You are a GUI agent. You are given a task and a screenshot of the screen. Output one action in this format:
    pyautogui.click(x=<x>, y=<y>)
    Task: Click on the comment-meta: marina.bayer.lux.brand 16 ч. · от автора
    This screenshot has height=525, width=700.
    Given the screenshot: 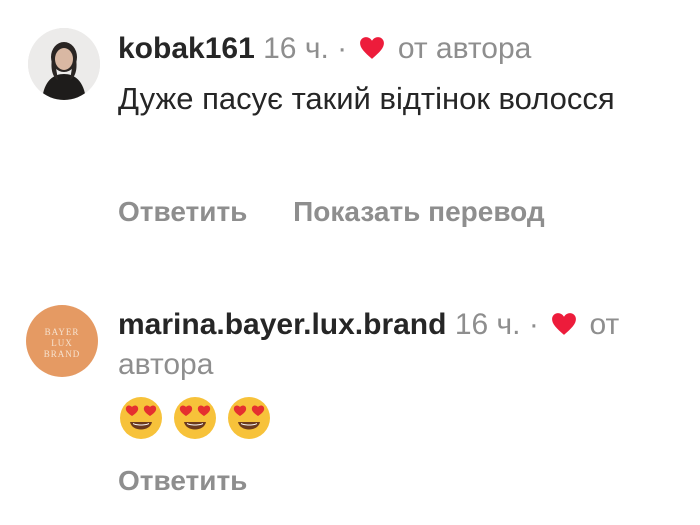 What is the action you would take?
    pyautogui.click(x=409, y=345)
    